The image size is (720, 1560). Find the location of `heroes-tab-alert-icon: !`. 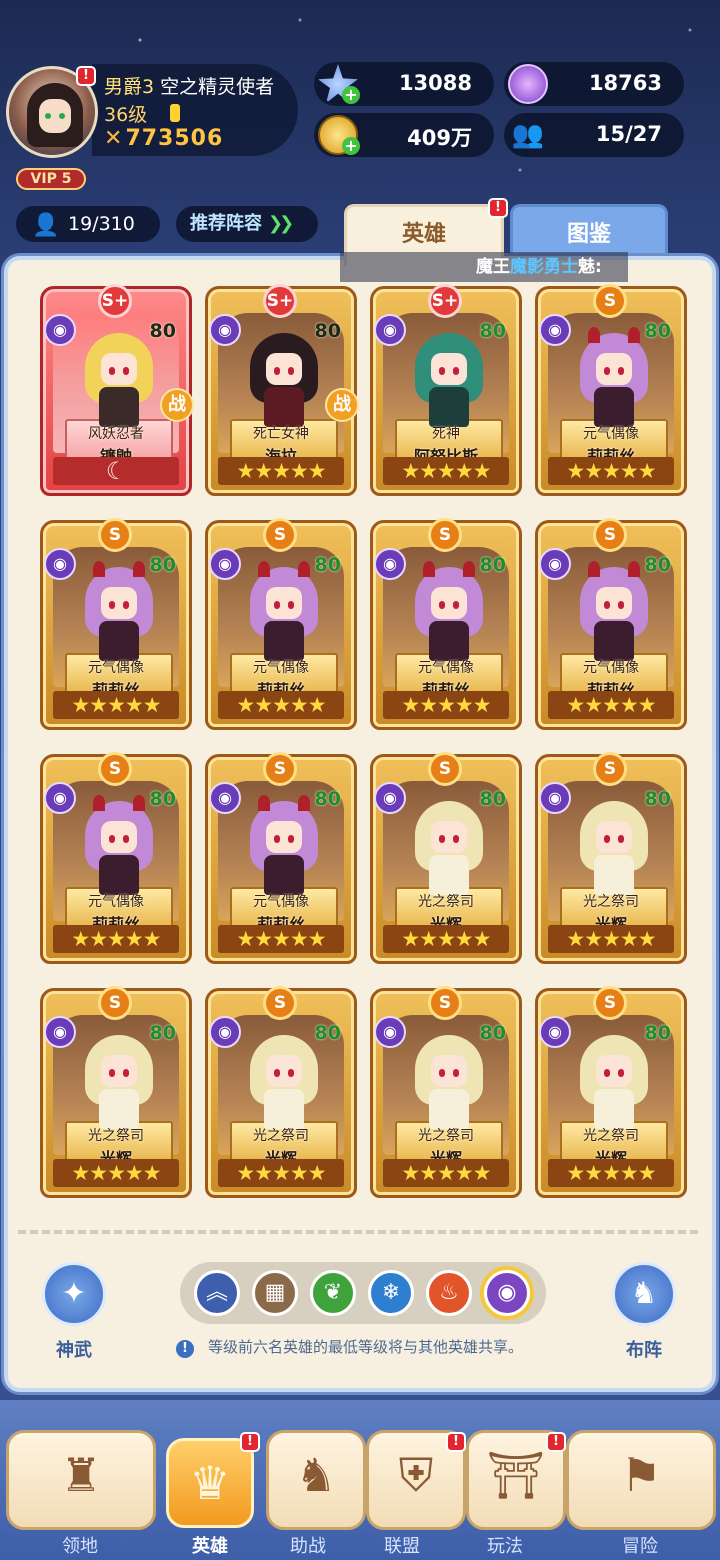

heroes-tab-alert-icon: ! is located at coordinates (498, 208).